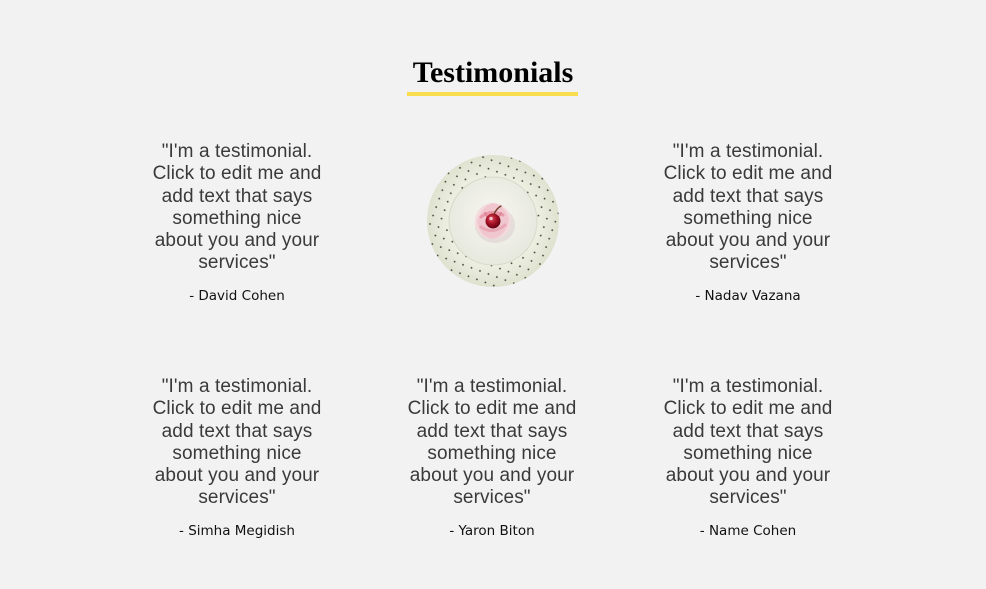 The height and width of the screenshot is (589, 986). What do you see at coordinates (237, 531) in the screenshot?
I see `testimonial-author: - Simha Megidish` at bounding box center [237, 531].